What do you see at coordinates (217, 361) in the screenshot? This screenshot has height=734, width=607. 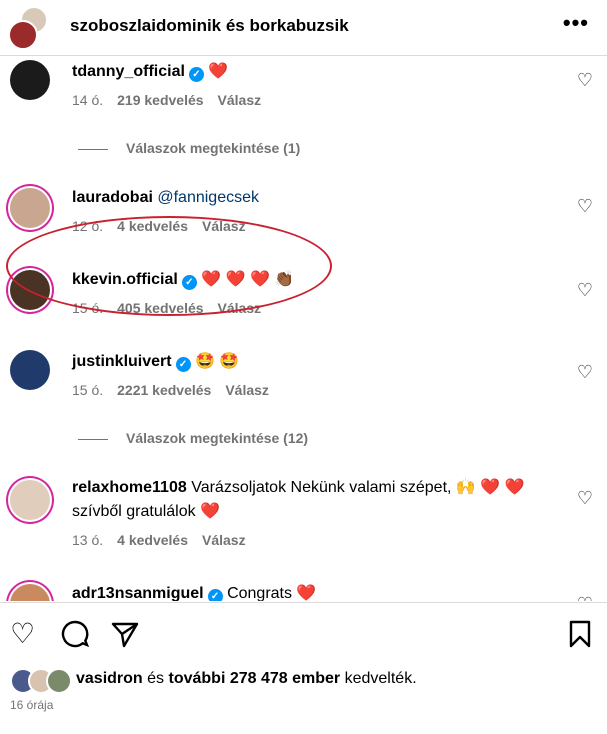 I see `comment-text: 🤩 🤩` at bounding box center [217, 361].